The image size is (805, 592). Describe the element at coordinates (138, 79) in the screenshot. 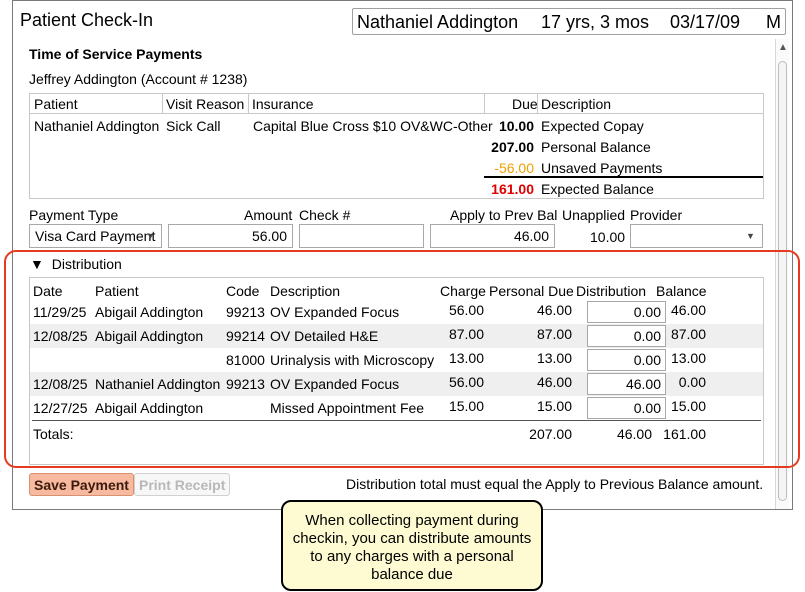

I see `account-label: Jeffrey Addington (Account # 1238)` at that location.